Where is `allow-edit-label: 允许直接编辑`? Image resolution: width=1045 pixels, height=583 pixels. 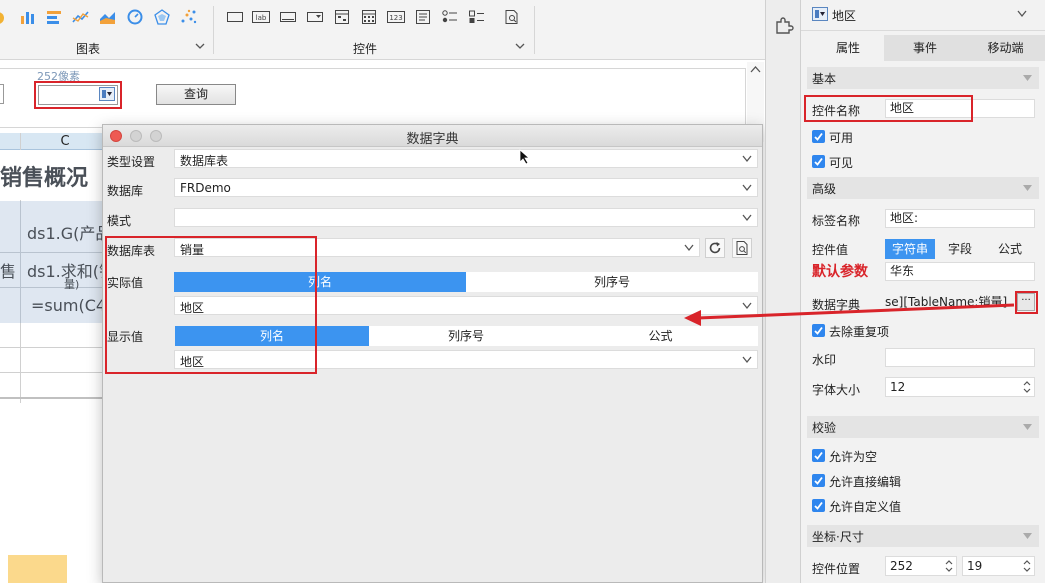 allow-edit-label: 允许直接编辑 is located at coordinates (865, 482).